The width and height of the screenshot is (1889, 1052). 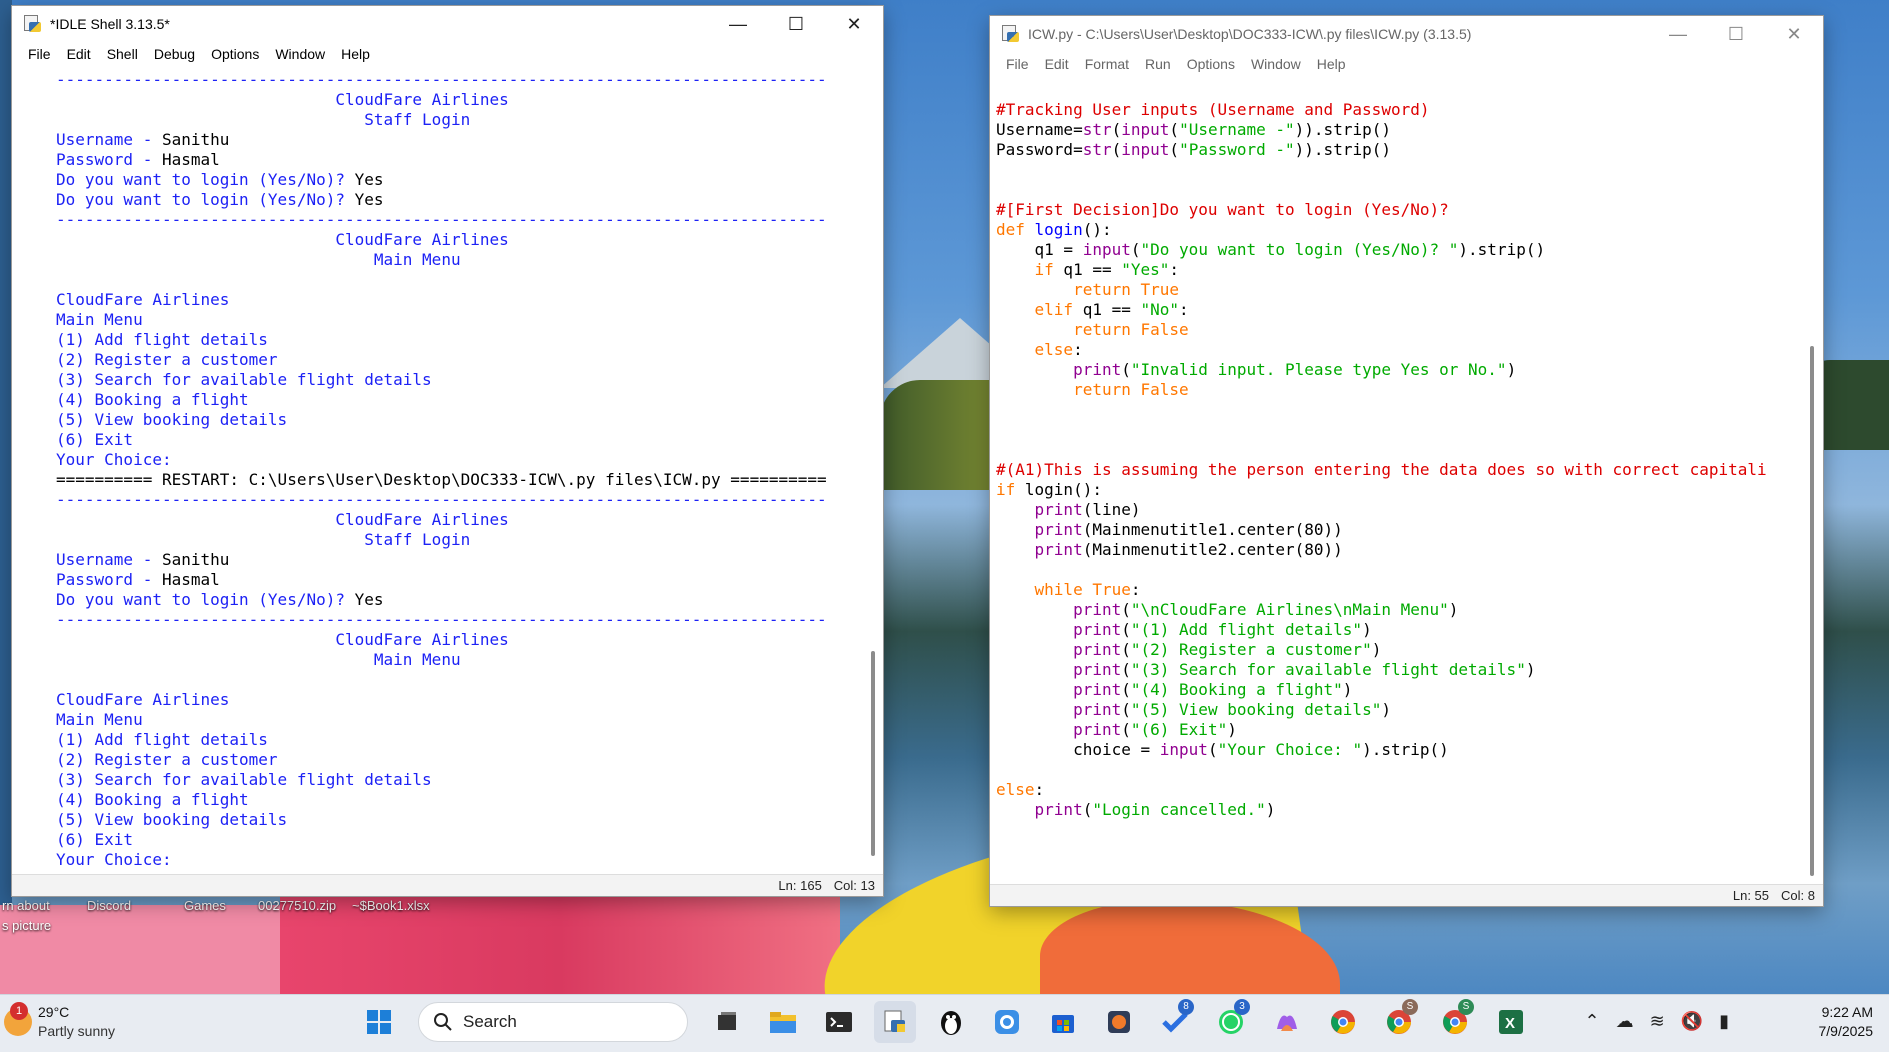 I want to click on shell-menu-options: Options, so click(x=235, y=54).